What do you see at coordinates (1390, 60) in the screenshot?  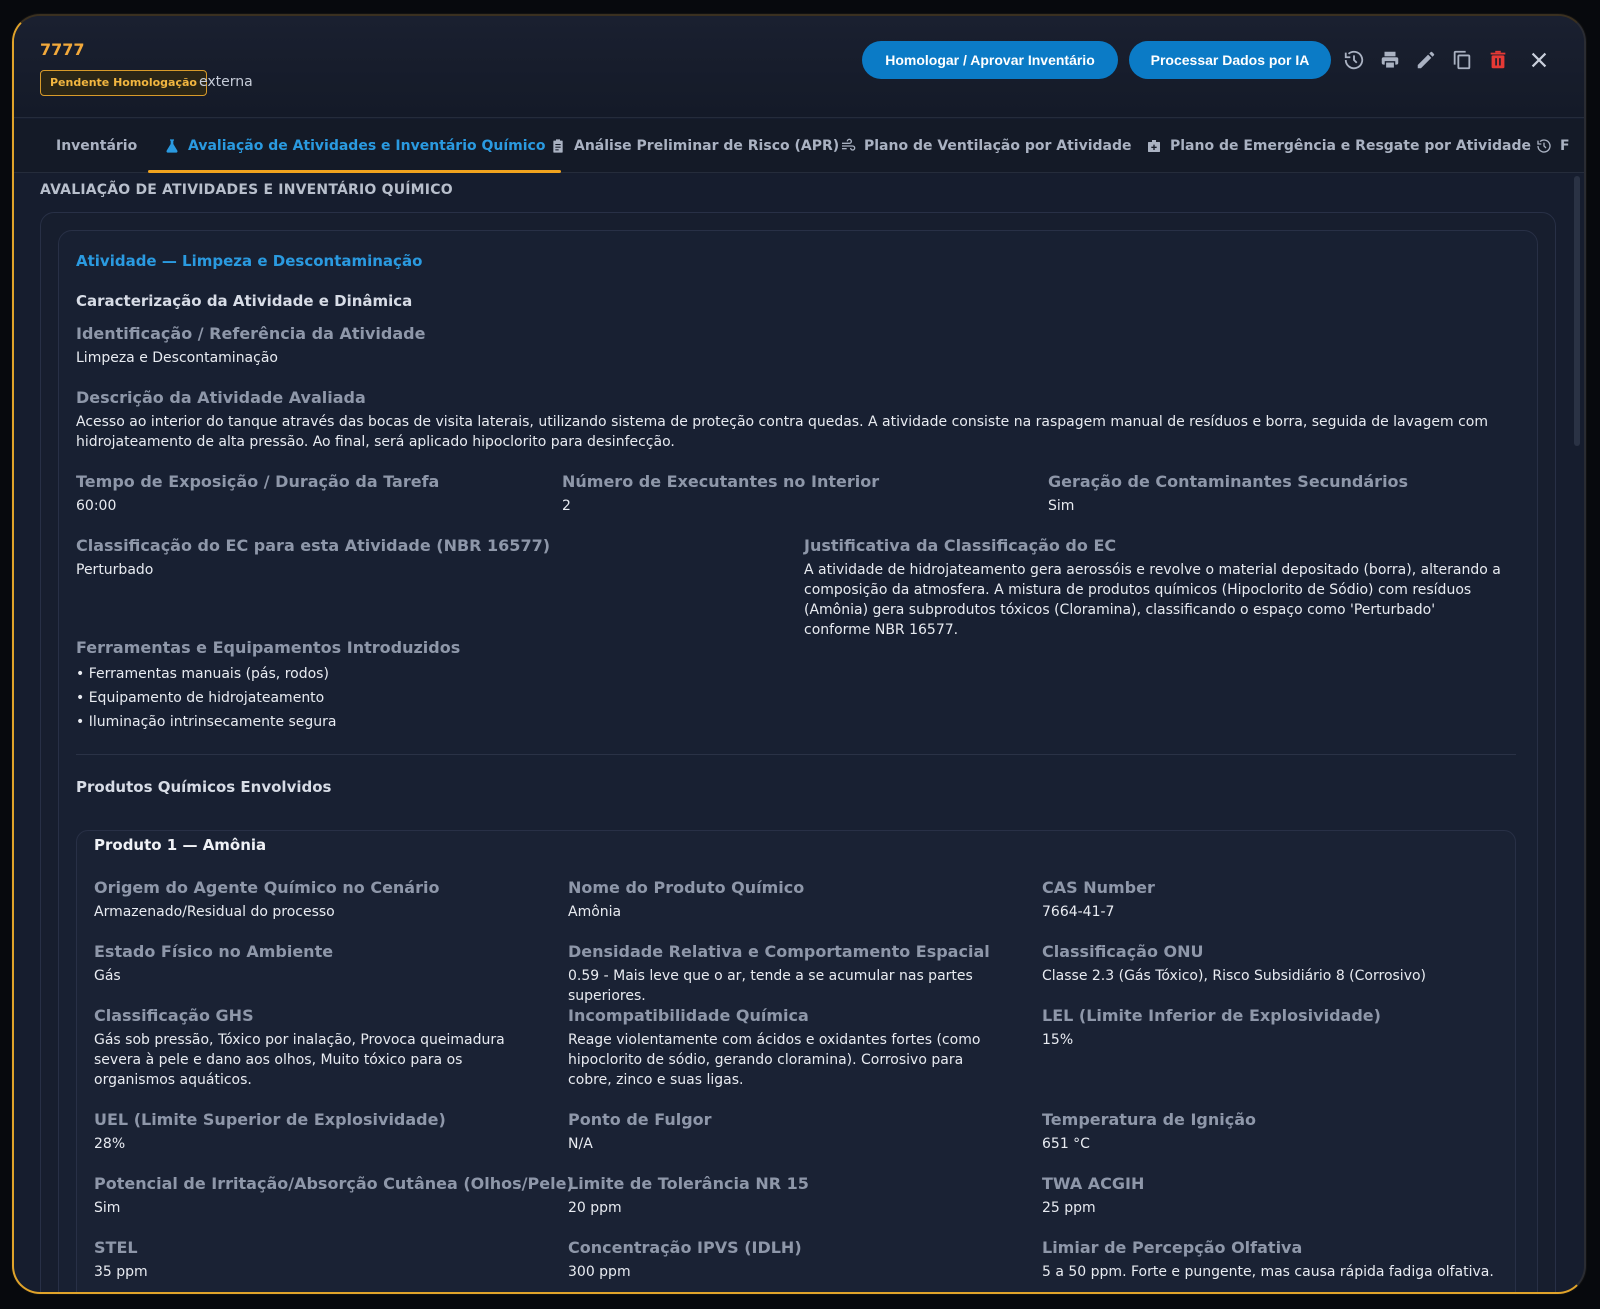 I see `print-icon` at bounding box center [1390, 60].